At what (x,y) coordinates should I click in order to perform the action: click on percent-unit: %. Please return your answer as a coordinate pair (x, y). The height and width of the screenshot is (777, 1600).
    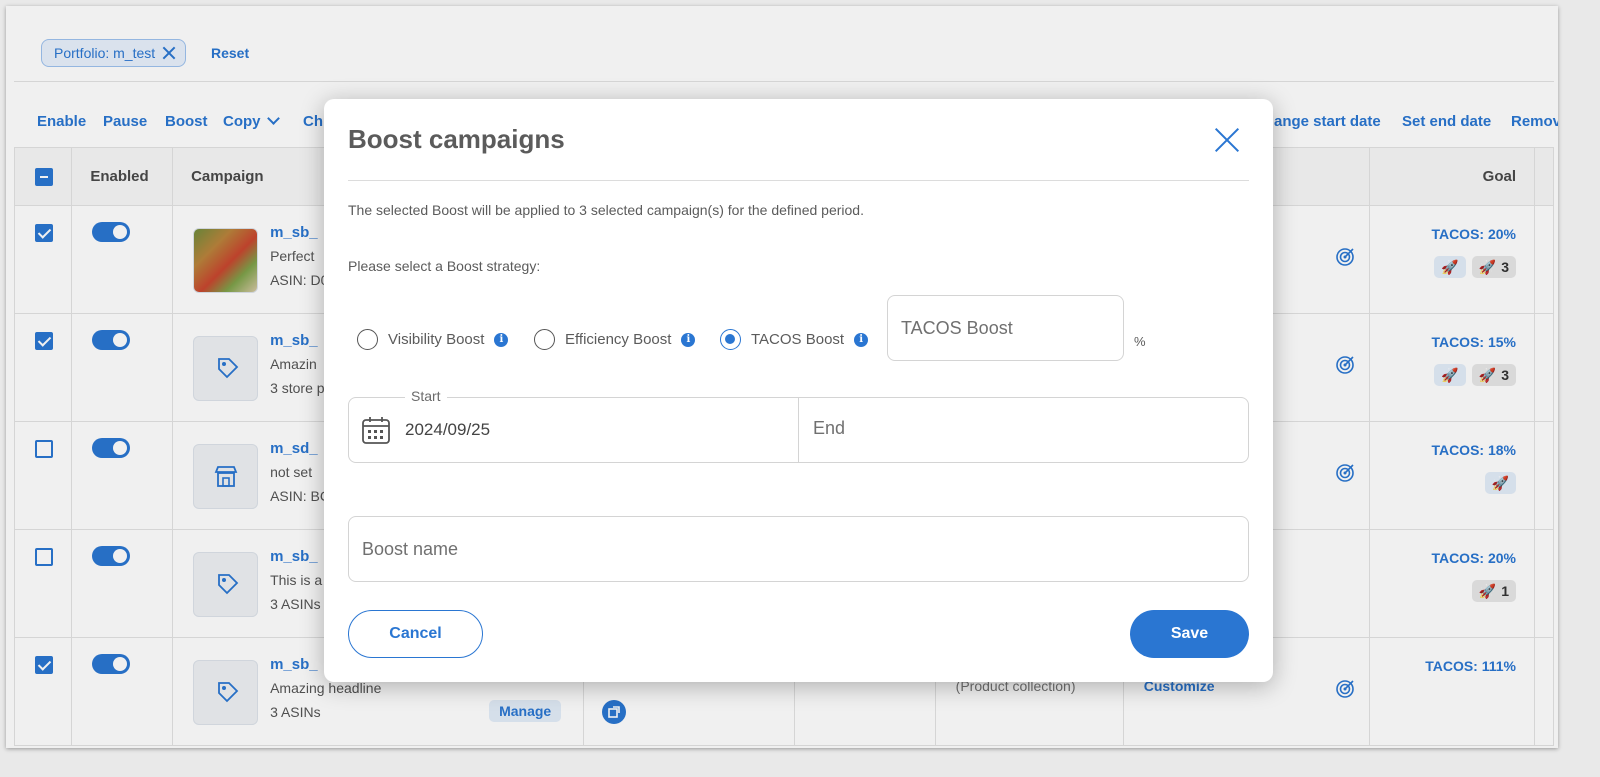
    Looking at the image, I should click on (1140, 341).